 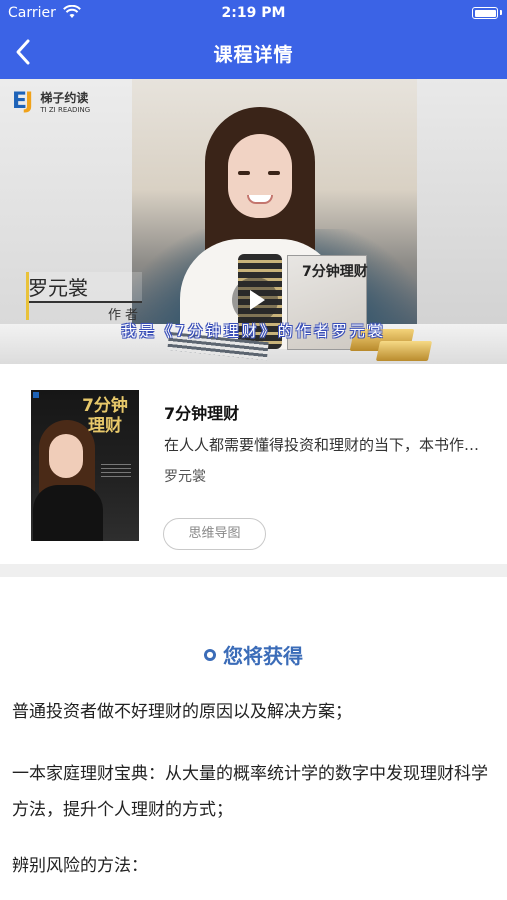 What do you see at coordinates (116, 471) in the screenshot?
I see `cover-small-text` at bounding box center [116, 471].